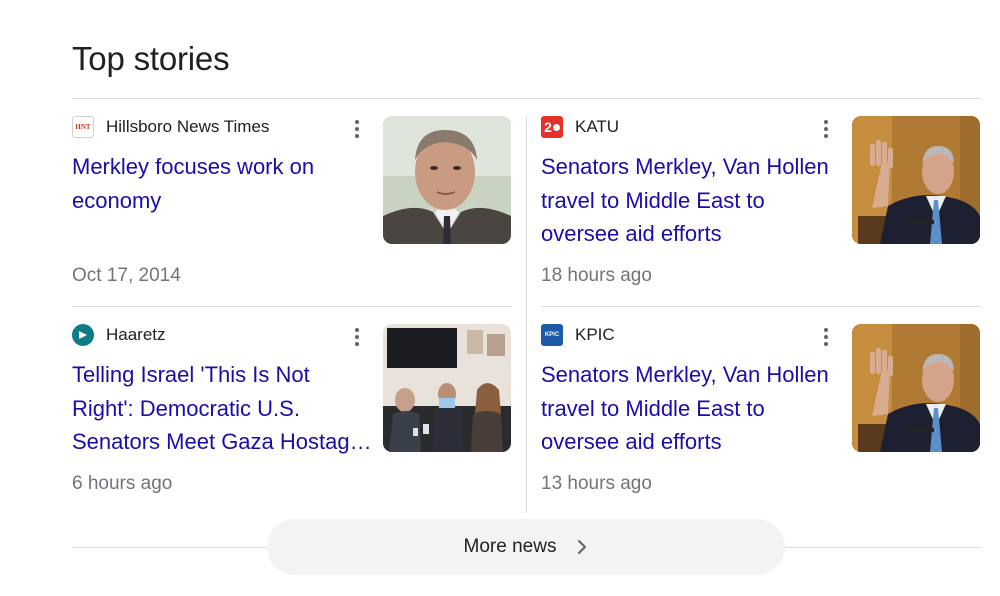 This screenshot has width=1000, height=596. What do you see at coordinates (582, 547) in the screenshot?
I see `chevron-right-icon` at bounding box center [582, 547].